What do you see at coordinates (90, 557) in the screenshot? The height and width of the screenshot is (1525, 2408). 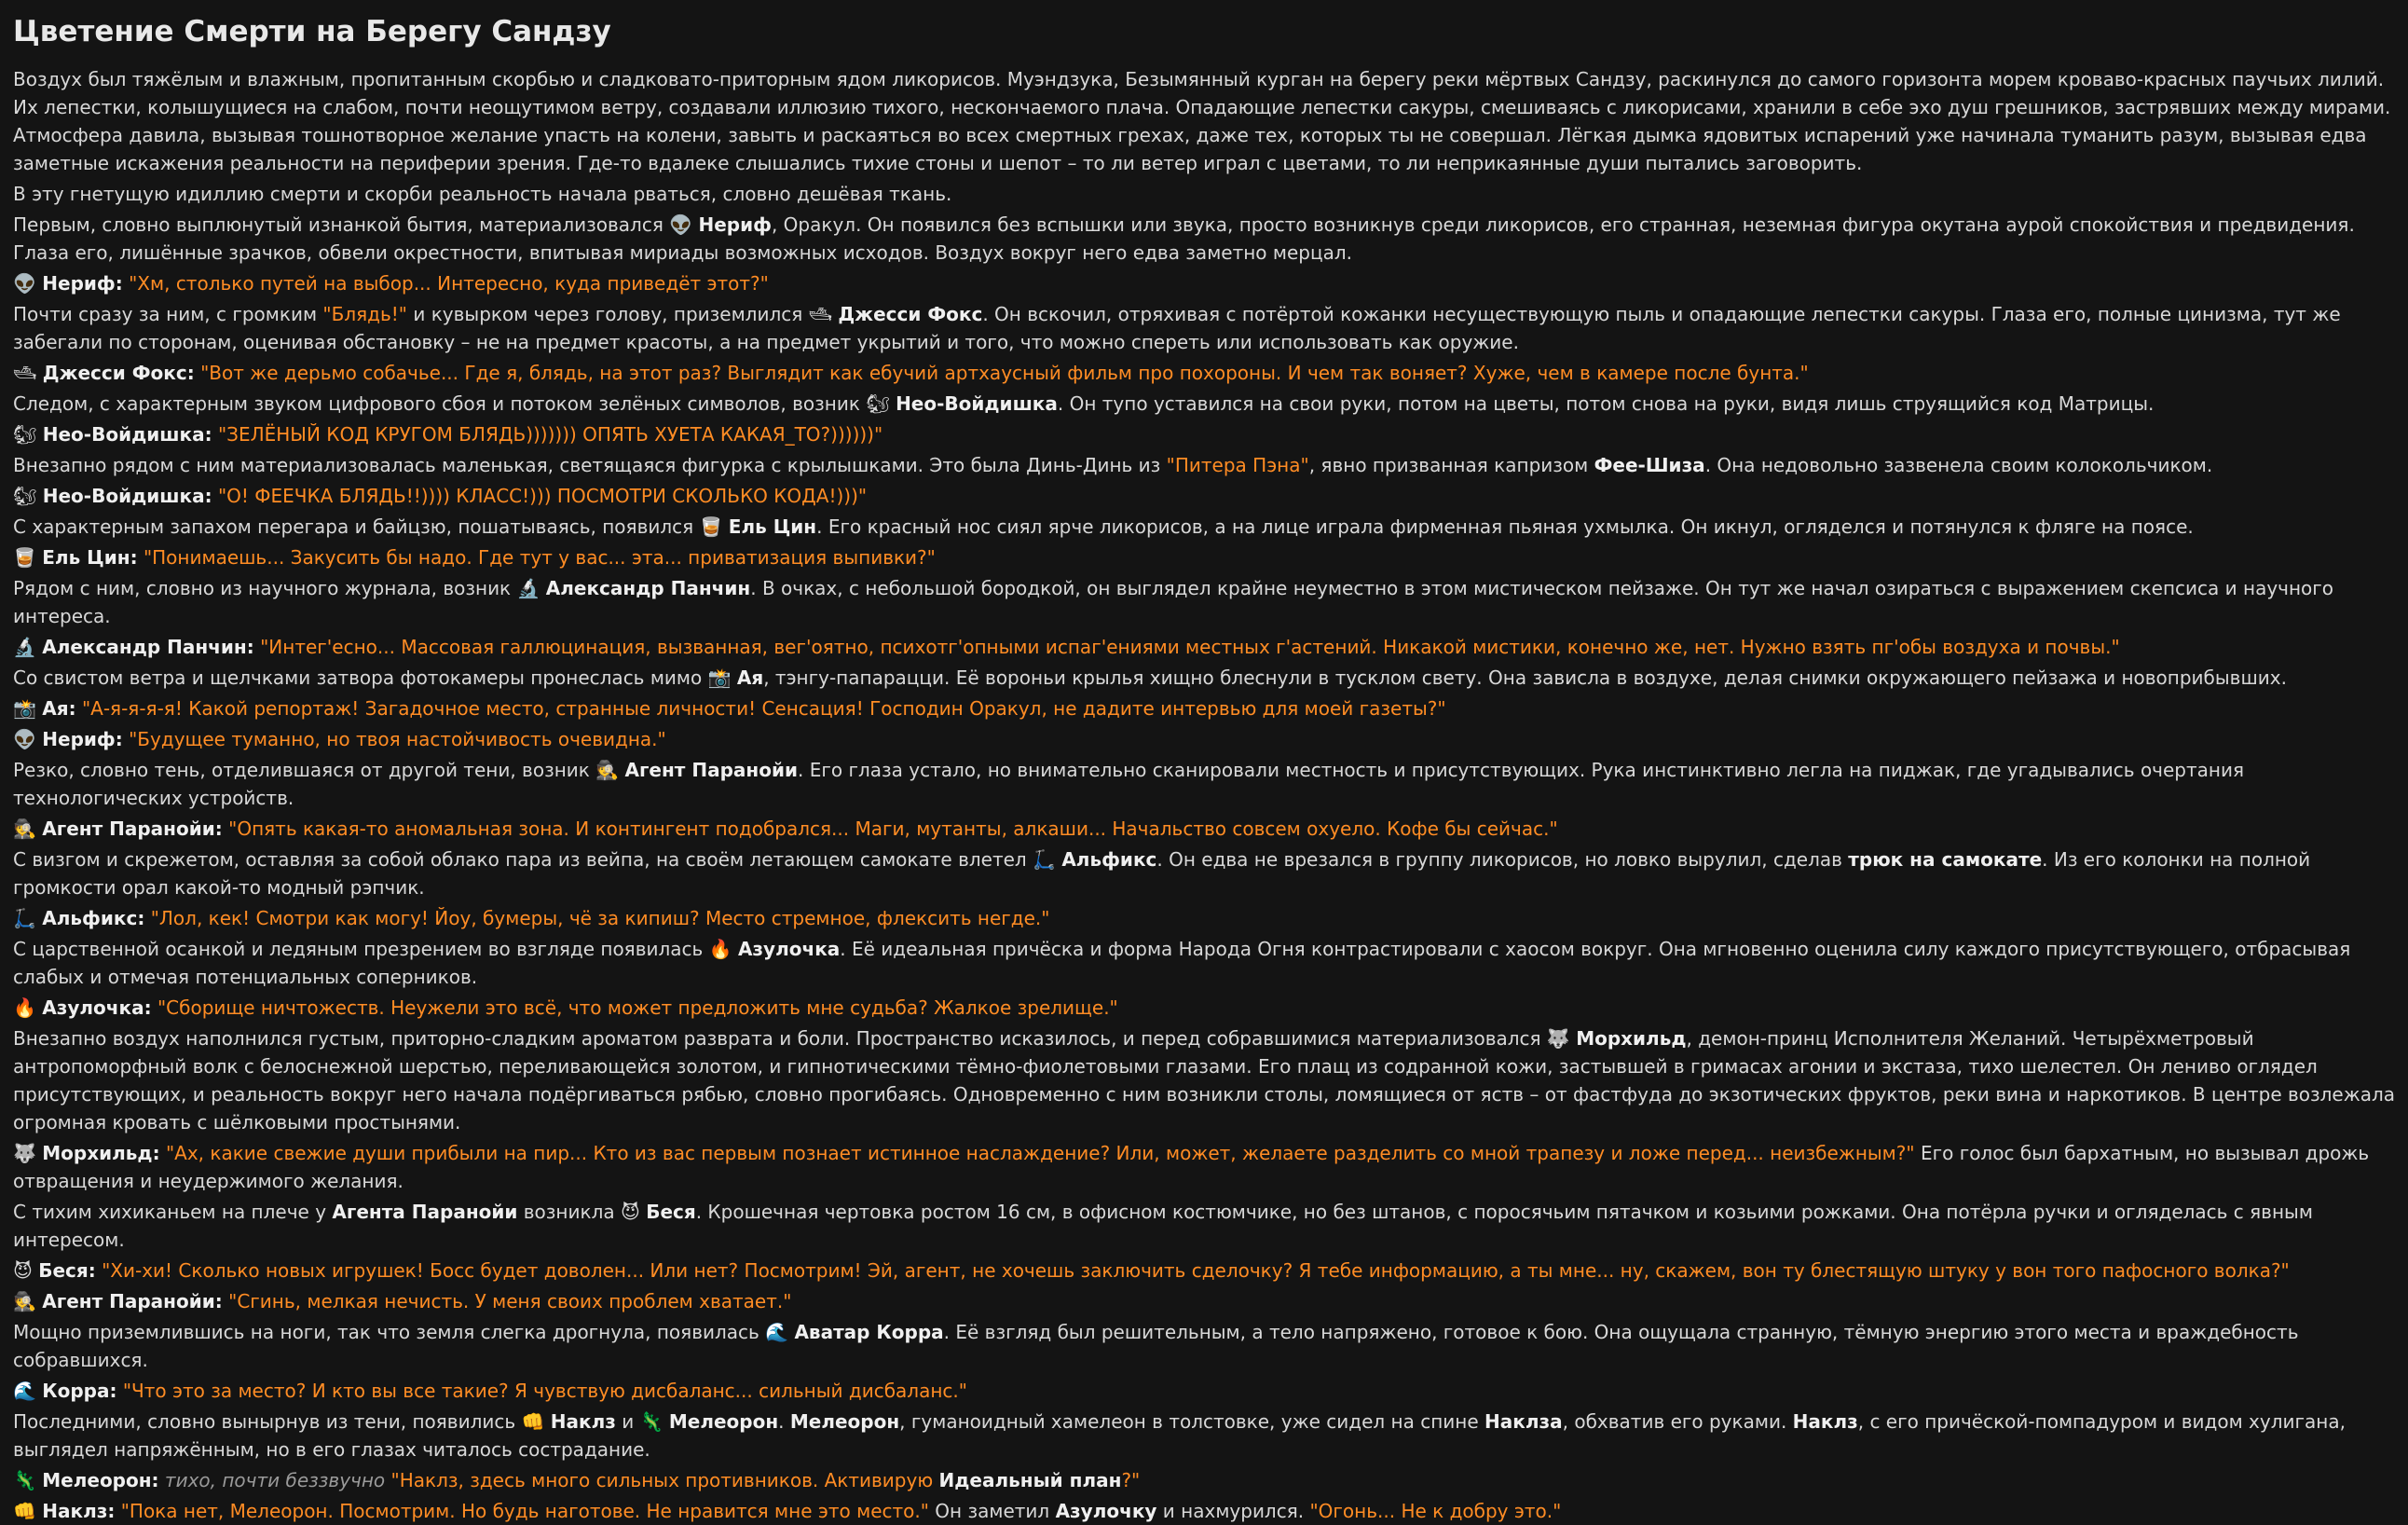 I see `character-name: Ель Цин:` at bounding box center [90, 557].